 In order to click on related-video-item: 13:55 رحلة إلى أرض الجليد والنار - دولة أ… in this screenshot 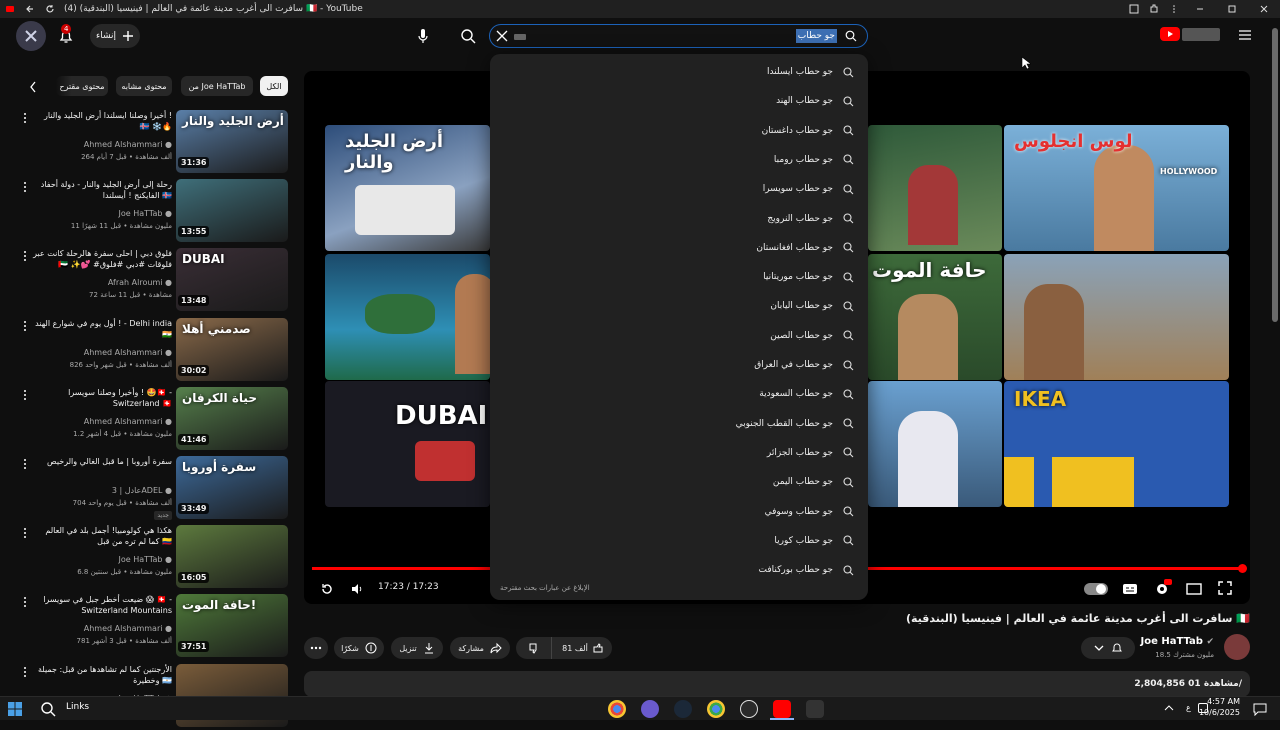, I will do `click(145, 212)`.